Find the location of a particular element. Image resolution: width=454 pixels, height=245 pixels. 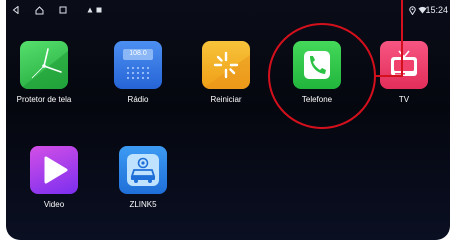

notification-icon is located at coordinates (90, 10).